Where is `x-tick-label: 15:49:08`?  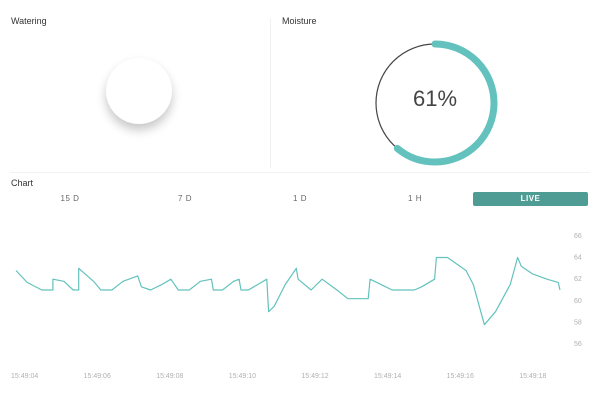 x-tick-label: 15:49:08 is located at coordinates (169, 376).